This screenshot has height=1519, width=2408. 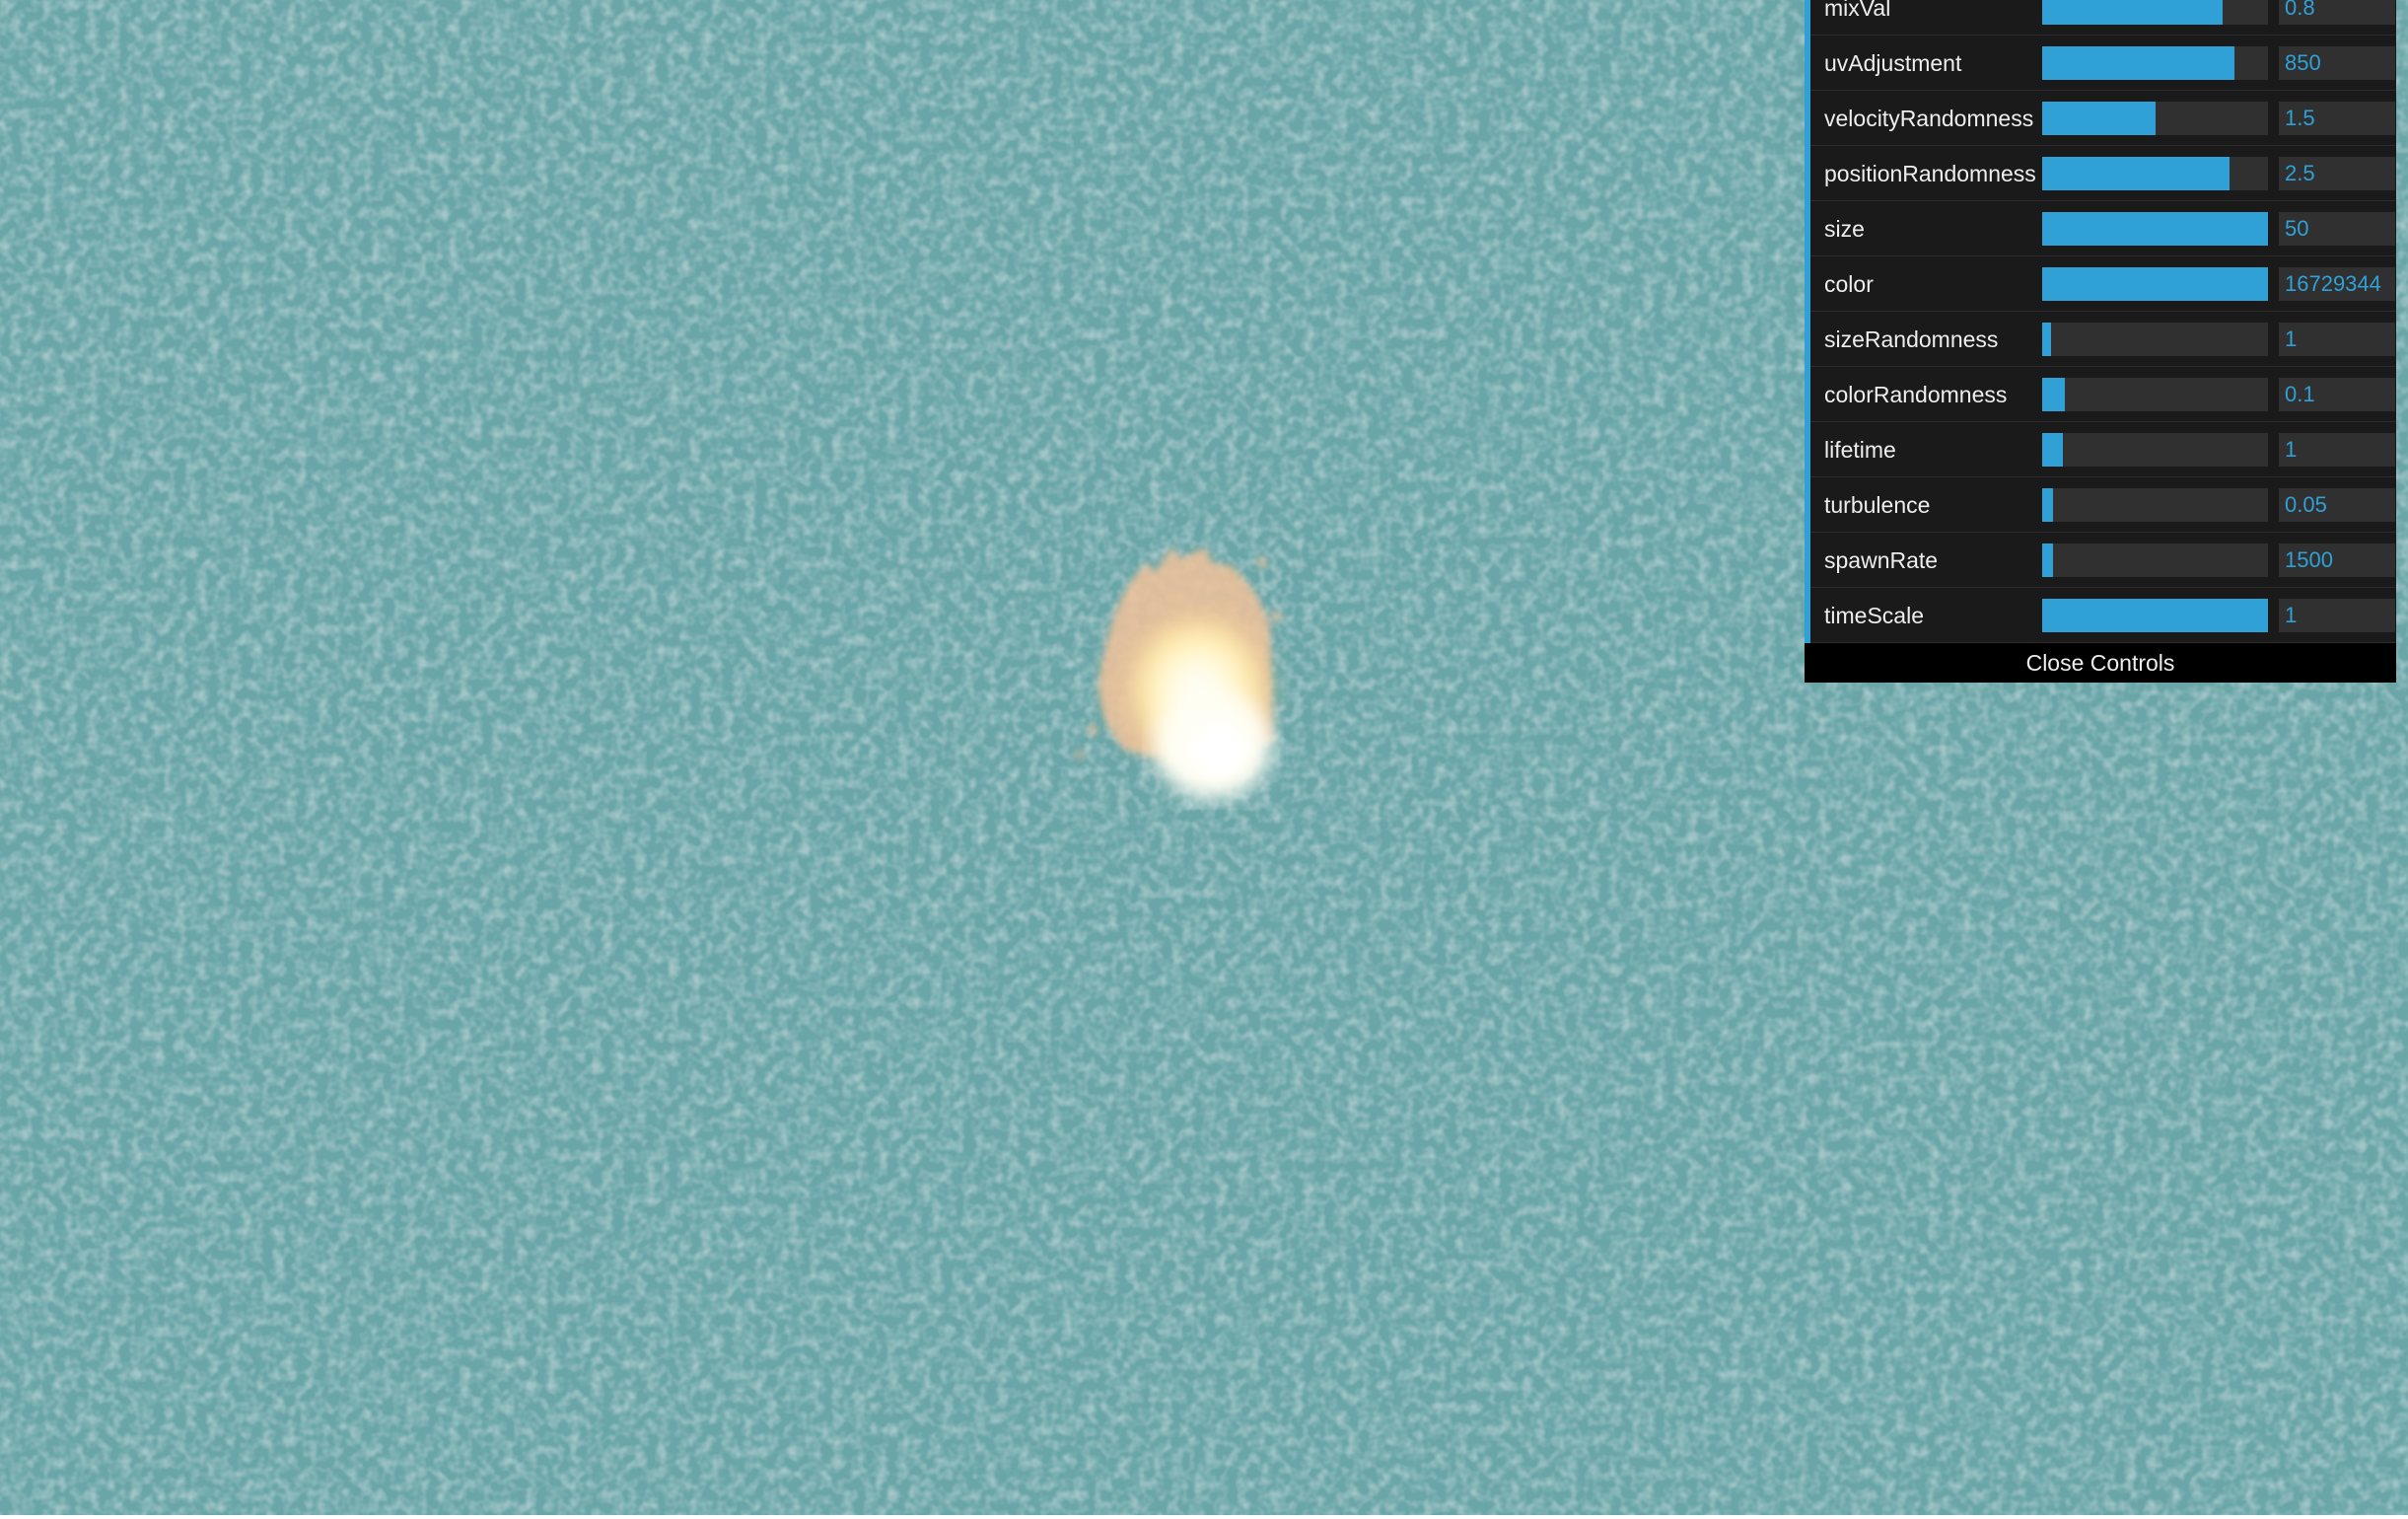 What do you see at coordinates (1929, 118) in the screenshot?
I see `control-label: velocityRandomness` at bounding box center [1929, 118].